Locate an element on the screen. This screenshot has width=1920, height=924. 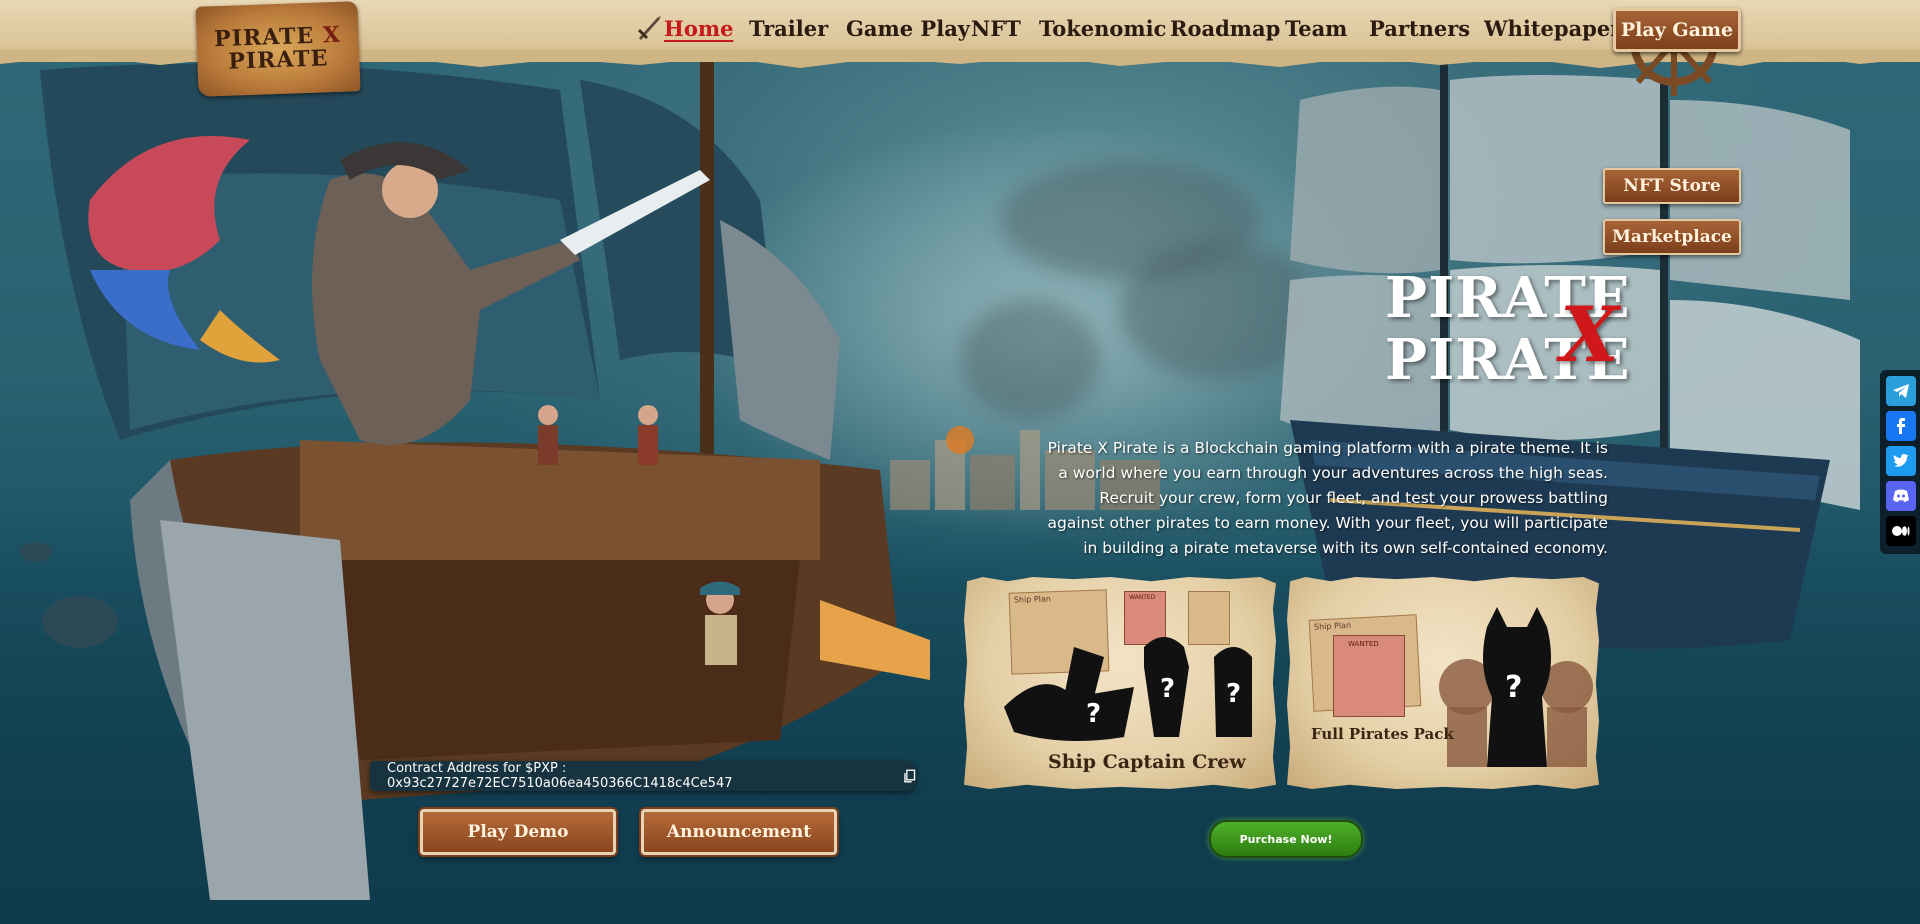
card-ship-captain-crew: Ship Plan WANTED ? ? ? Ship Captain Crew is located at coordinates (1120, 683).